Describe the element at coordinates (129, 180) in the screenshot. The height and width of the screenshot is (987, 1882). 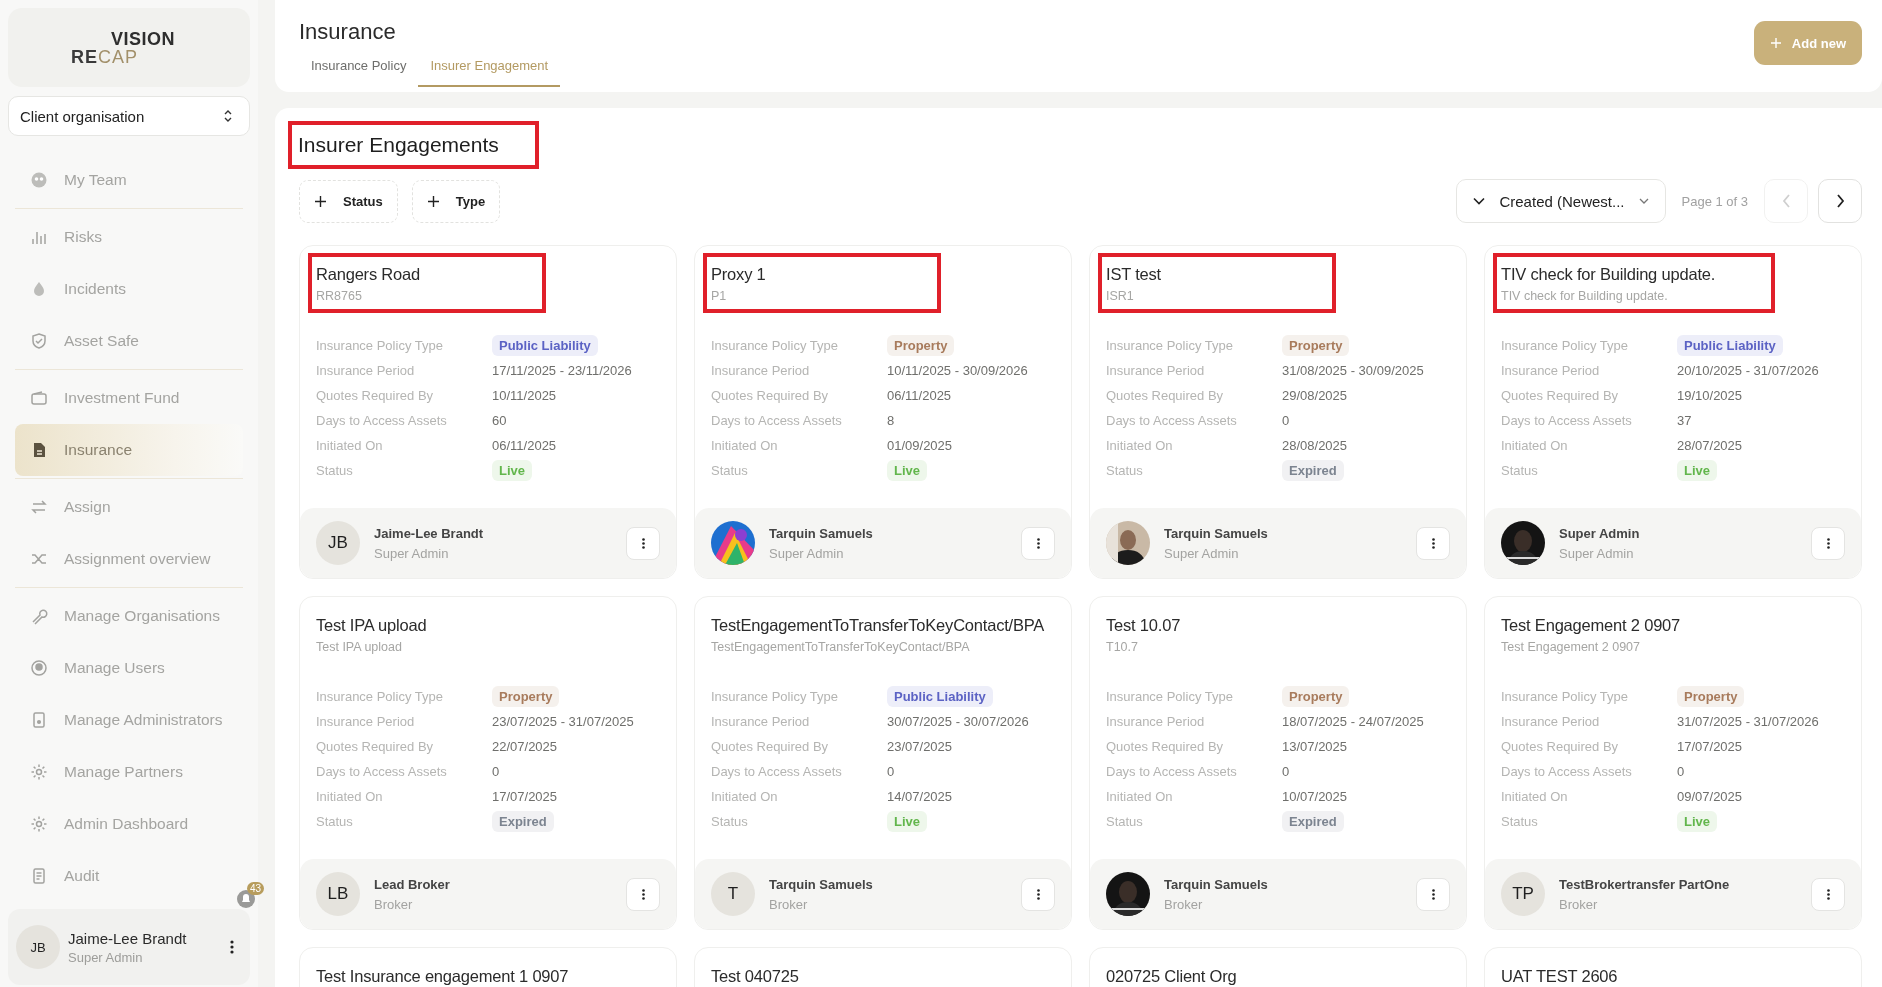
I see `nav-item: My Team` at that location.